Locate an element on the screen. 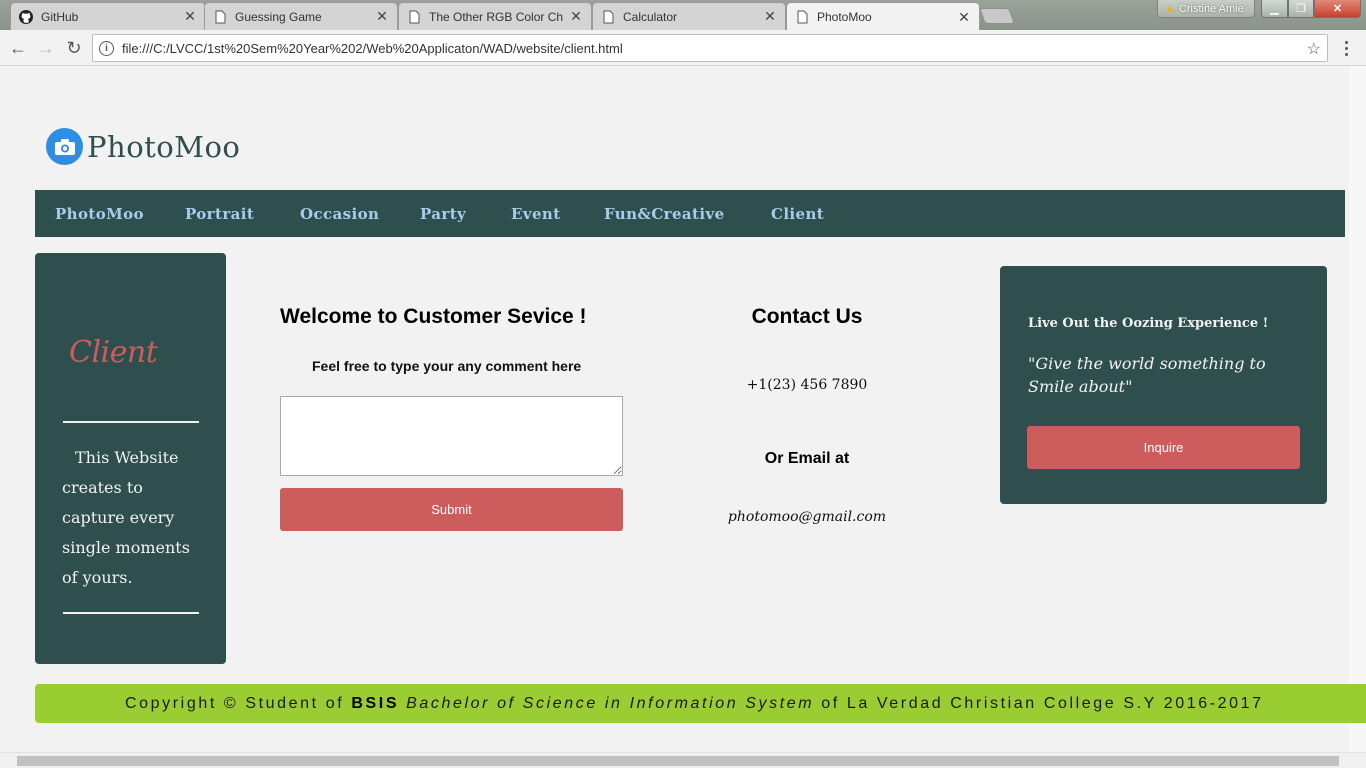  nav-client: Client is located at coordinates (797, 214).